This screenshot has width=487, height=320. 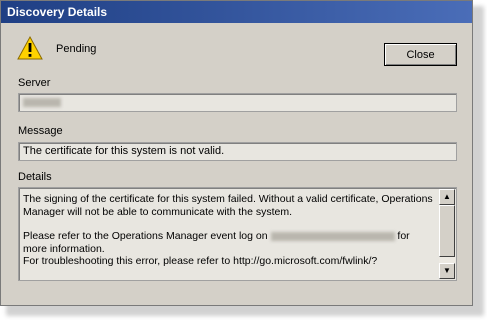 I want to click on message-label: Message, so click(x=40, y=131).